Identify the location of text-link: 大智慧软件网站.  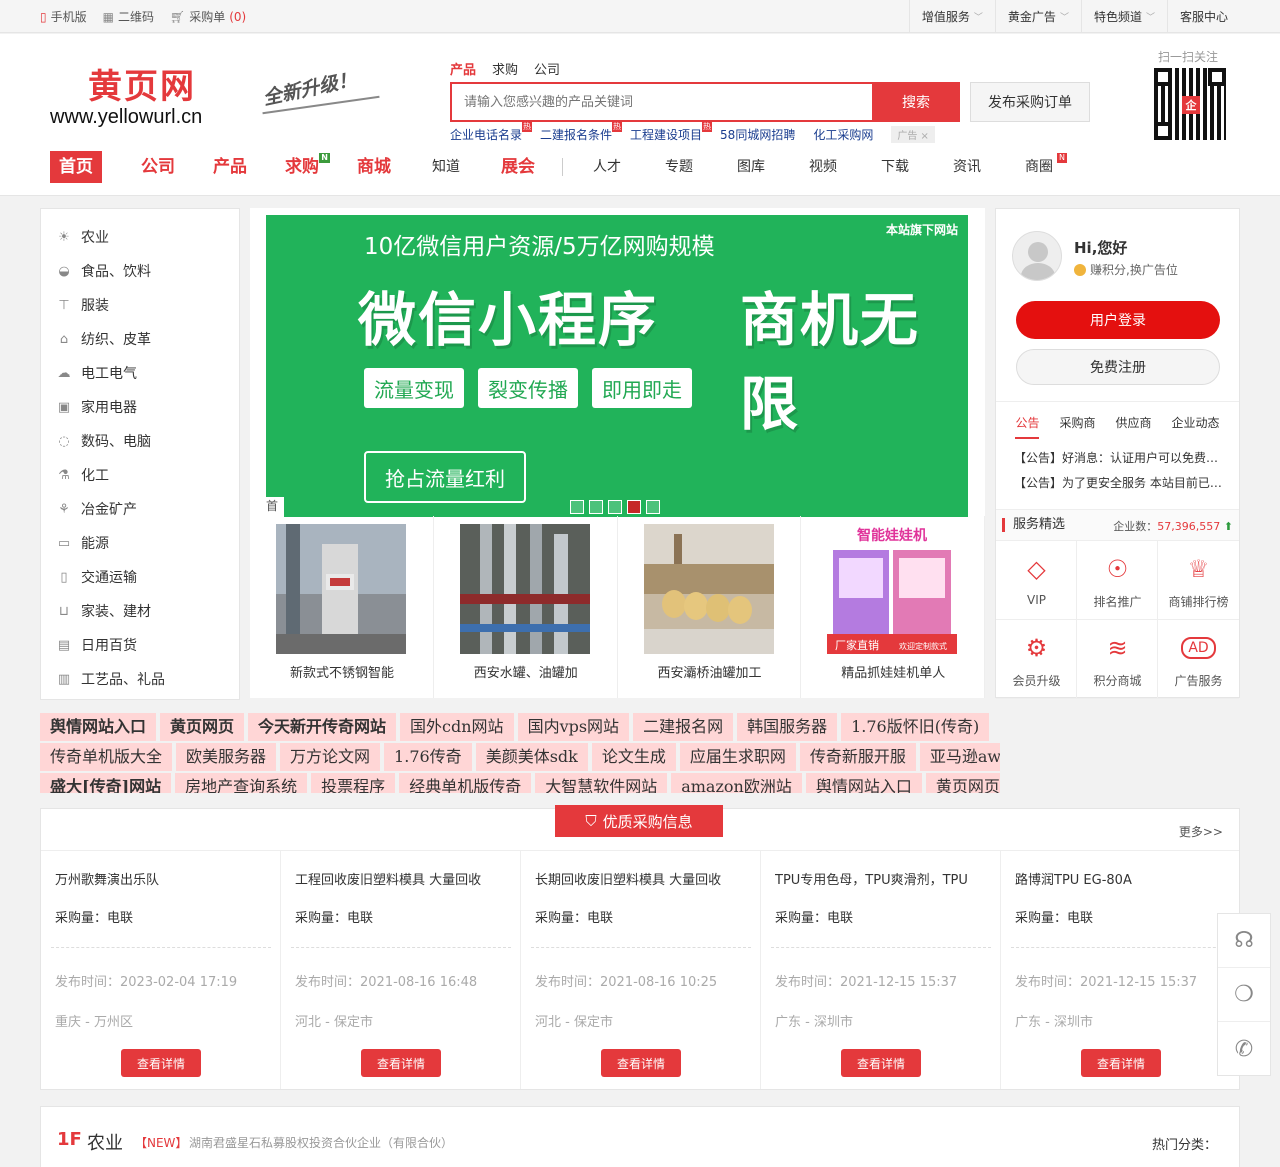
(601, 783).